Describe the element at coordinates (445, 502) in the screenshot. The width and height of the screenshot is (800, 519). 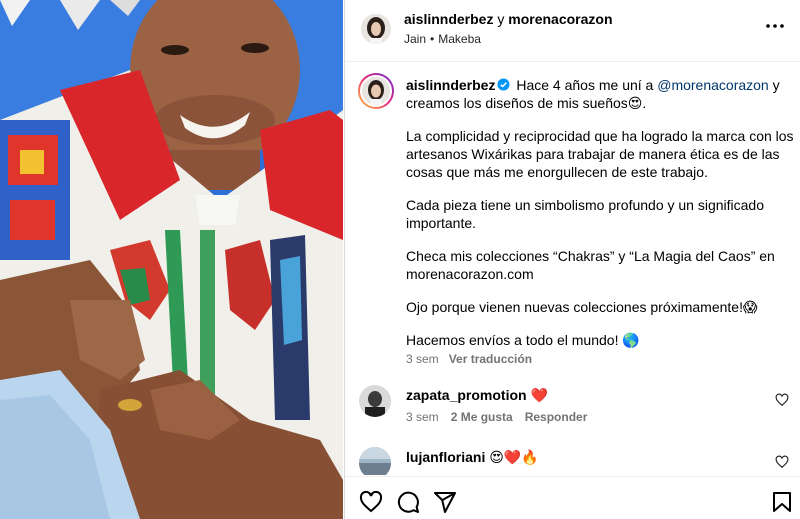
I see `send-icon` at that location.